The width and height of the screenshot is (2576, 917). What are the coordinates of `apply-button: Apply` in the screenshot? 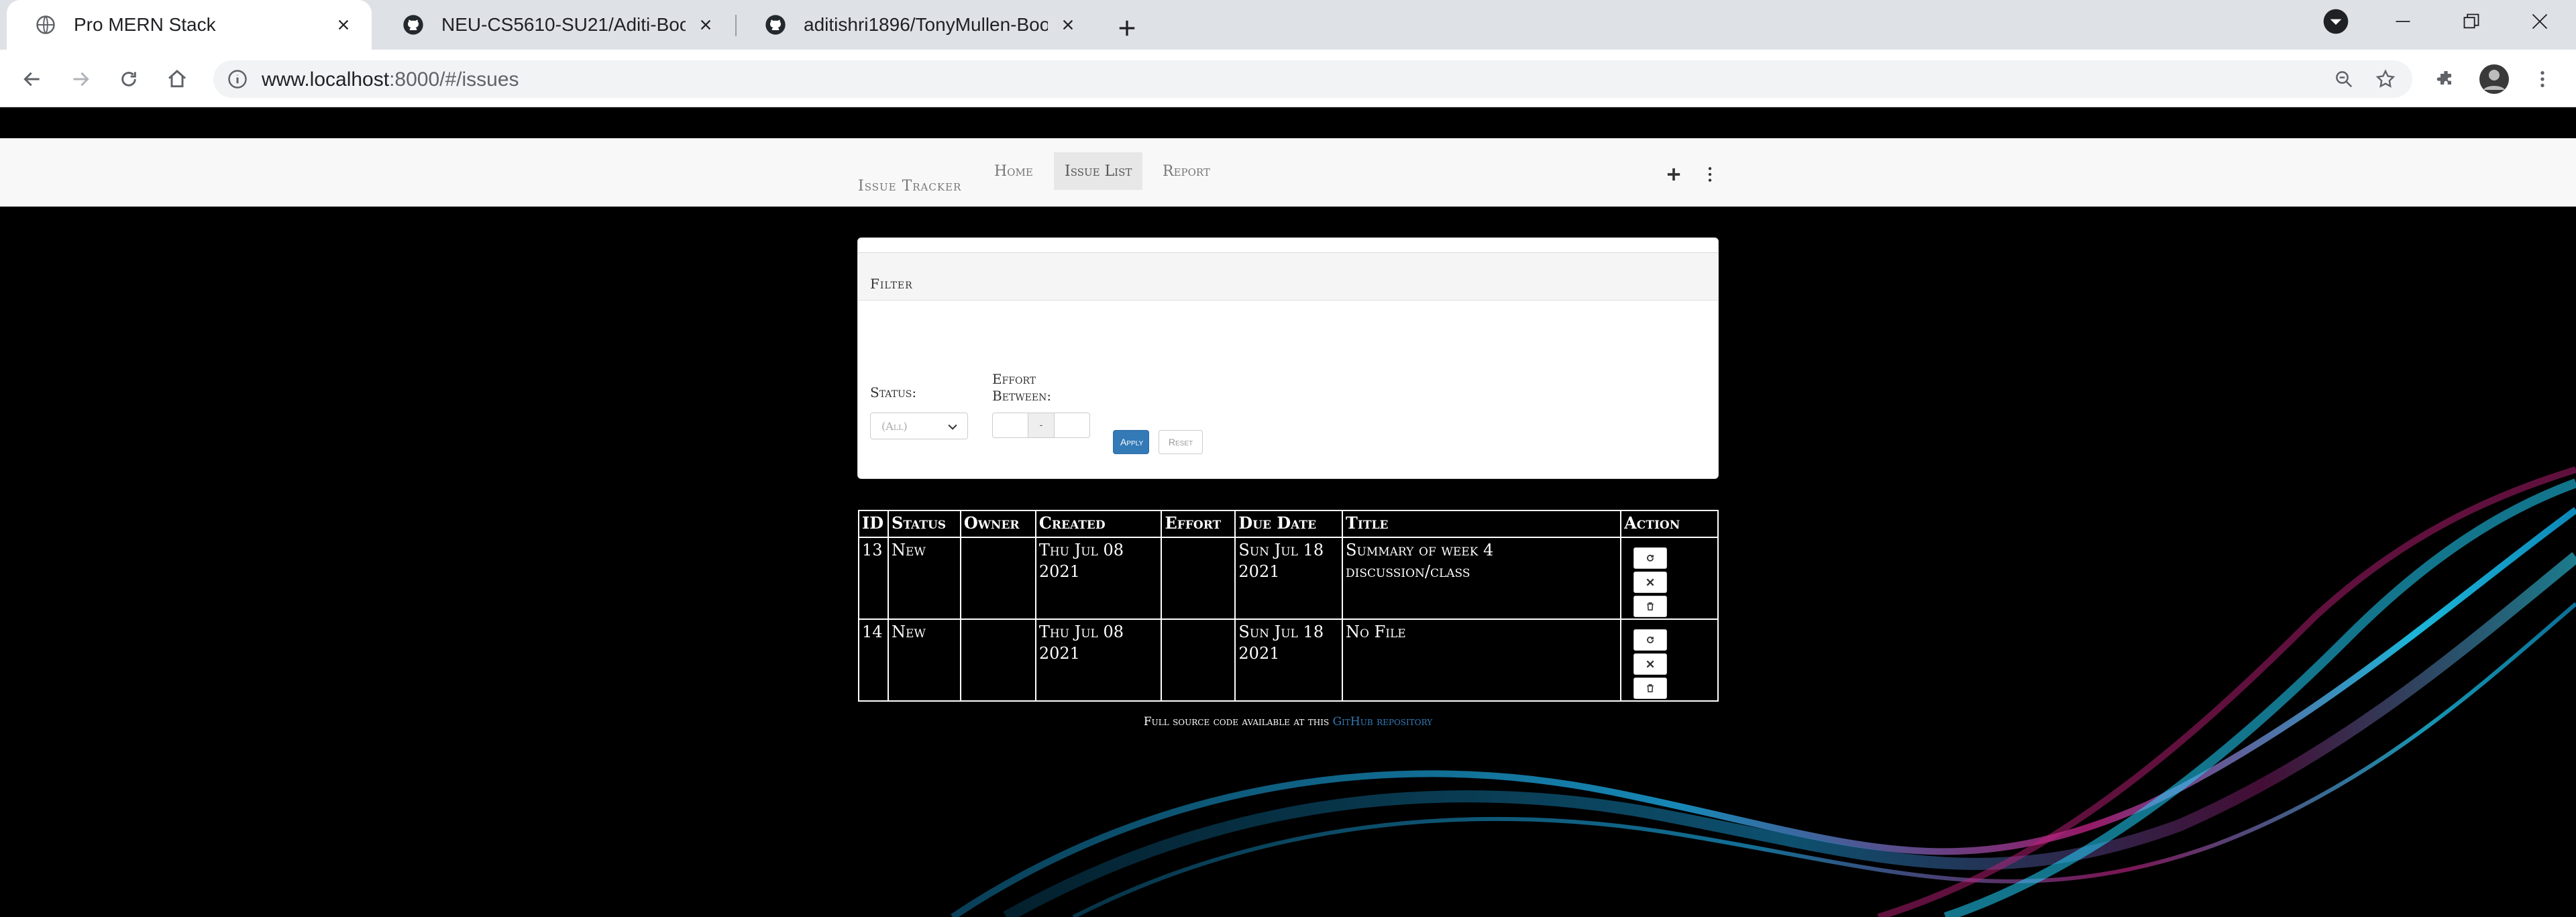 It's located at (1131, 442).